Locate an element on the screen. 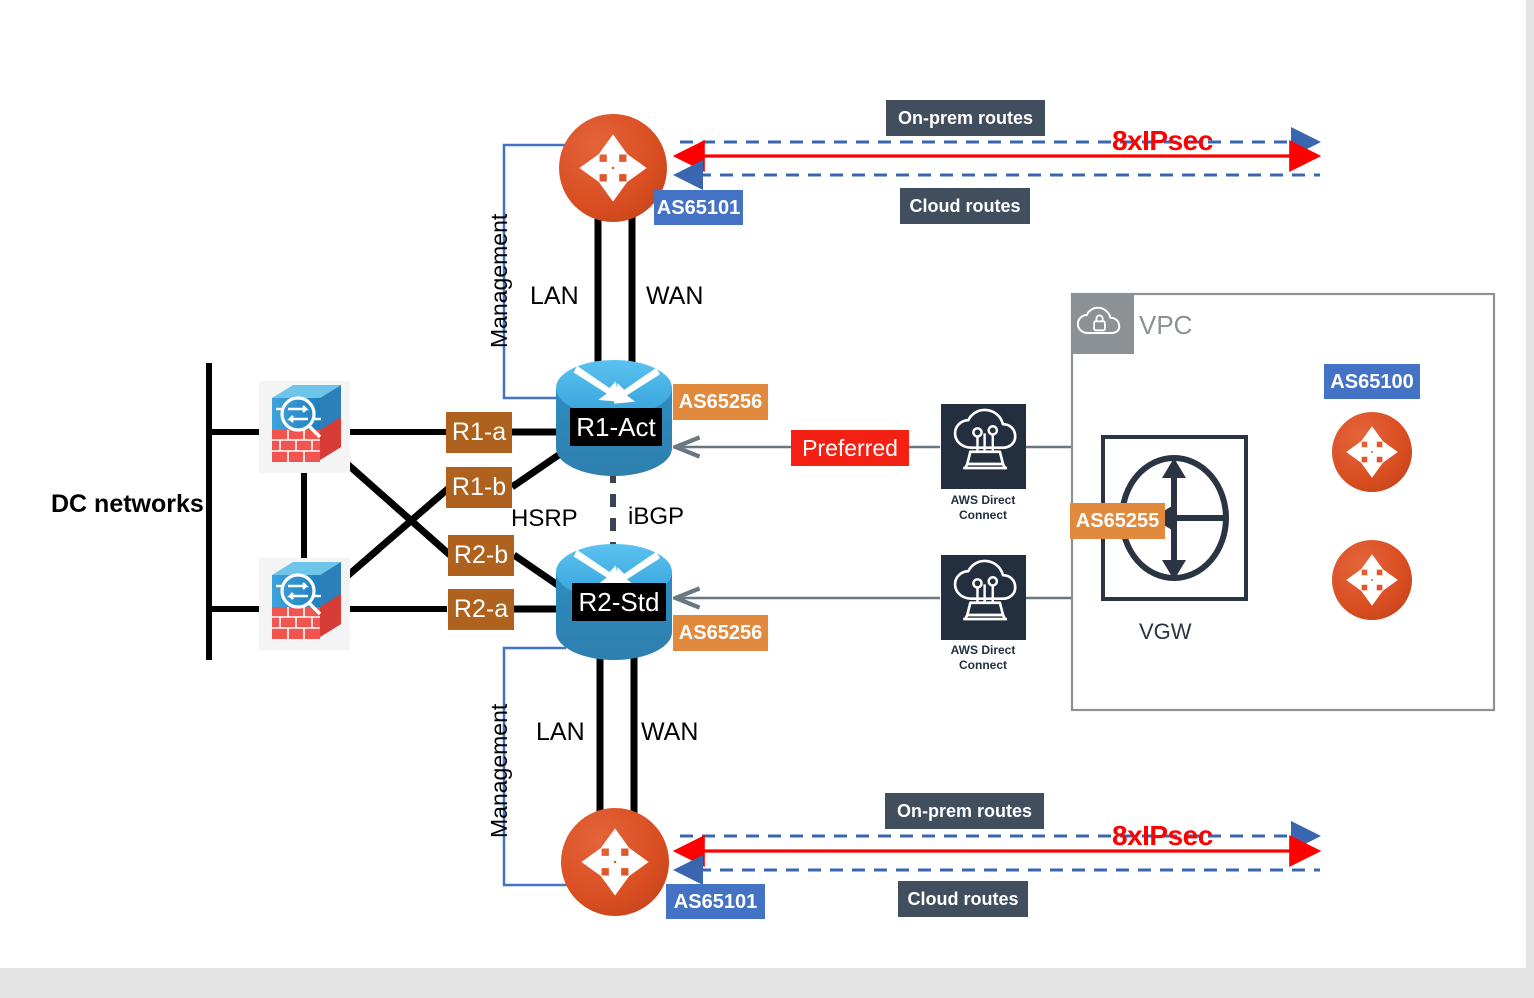  aws-direct-connect-caption-bottom: AWS Direct Connect is located at coordinates (983, 657).